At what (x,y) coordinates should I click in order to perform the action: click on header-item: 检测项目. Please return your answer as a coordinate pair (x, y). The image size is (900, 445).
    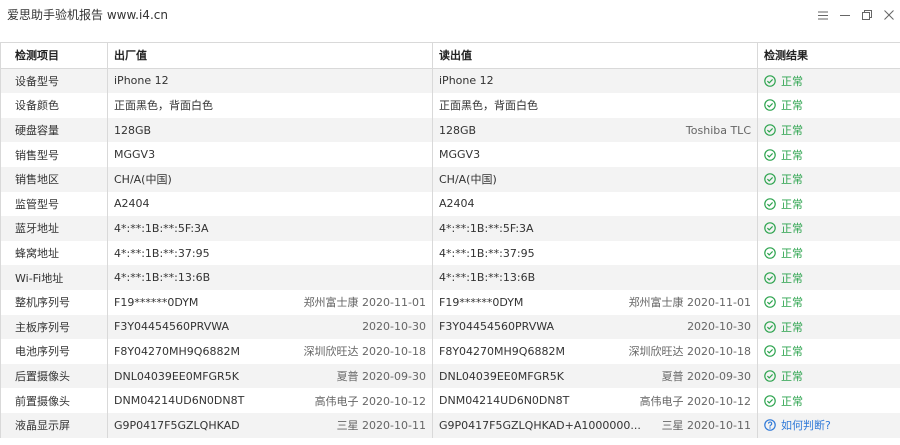
    Looking at the image, I should click on (54, 55).